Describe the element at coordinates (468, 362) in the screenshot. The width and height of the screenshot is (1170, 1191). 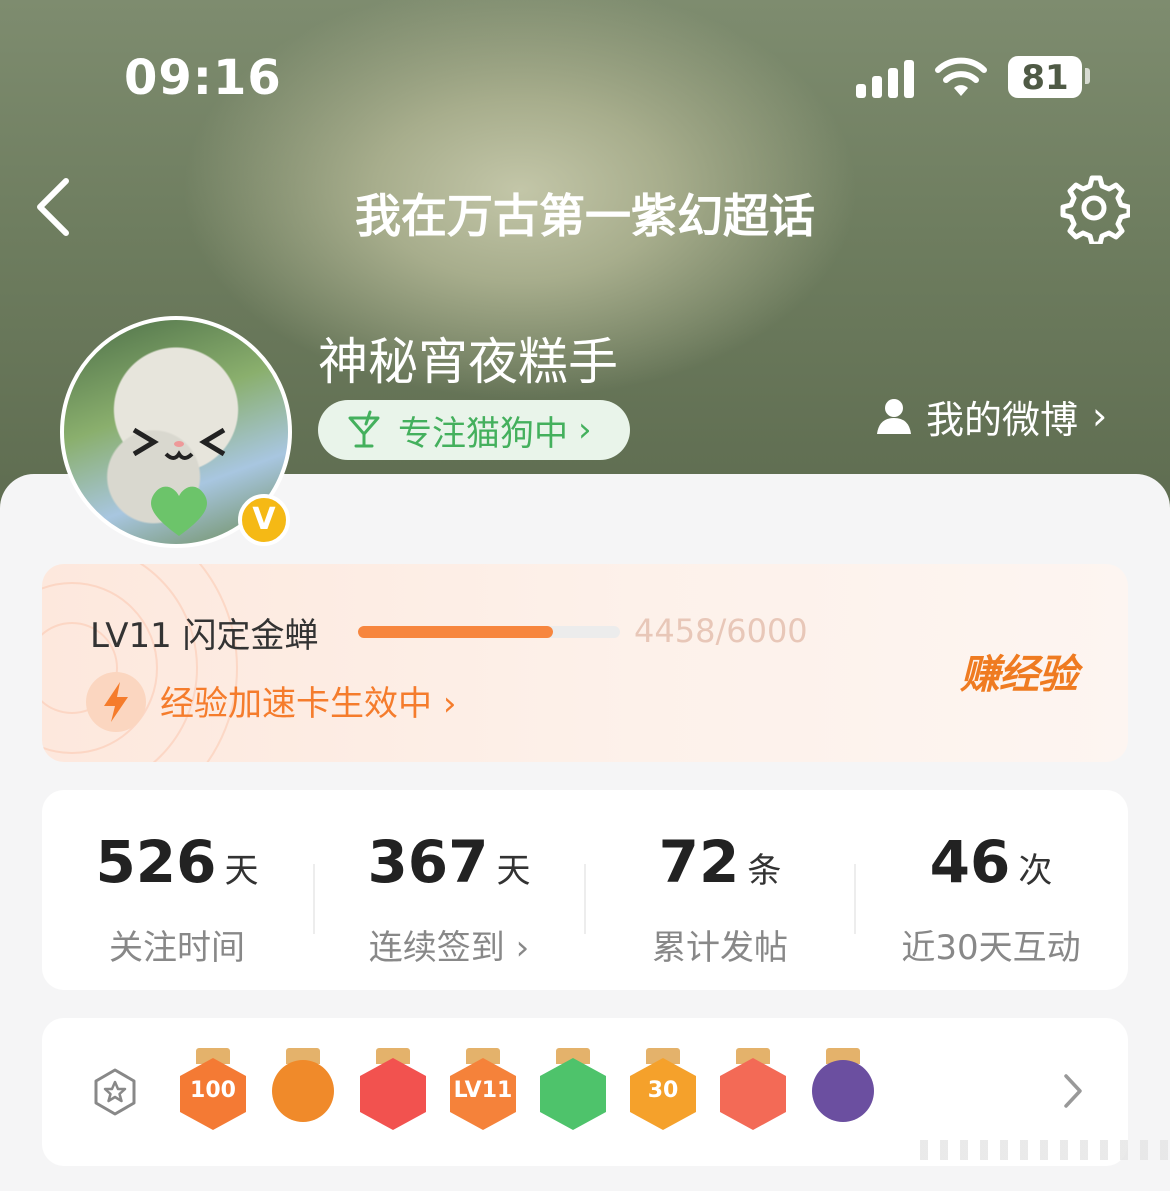
I see `username: 神秘宵夜糕手` at that location.